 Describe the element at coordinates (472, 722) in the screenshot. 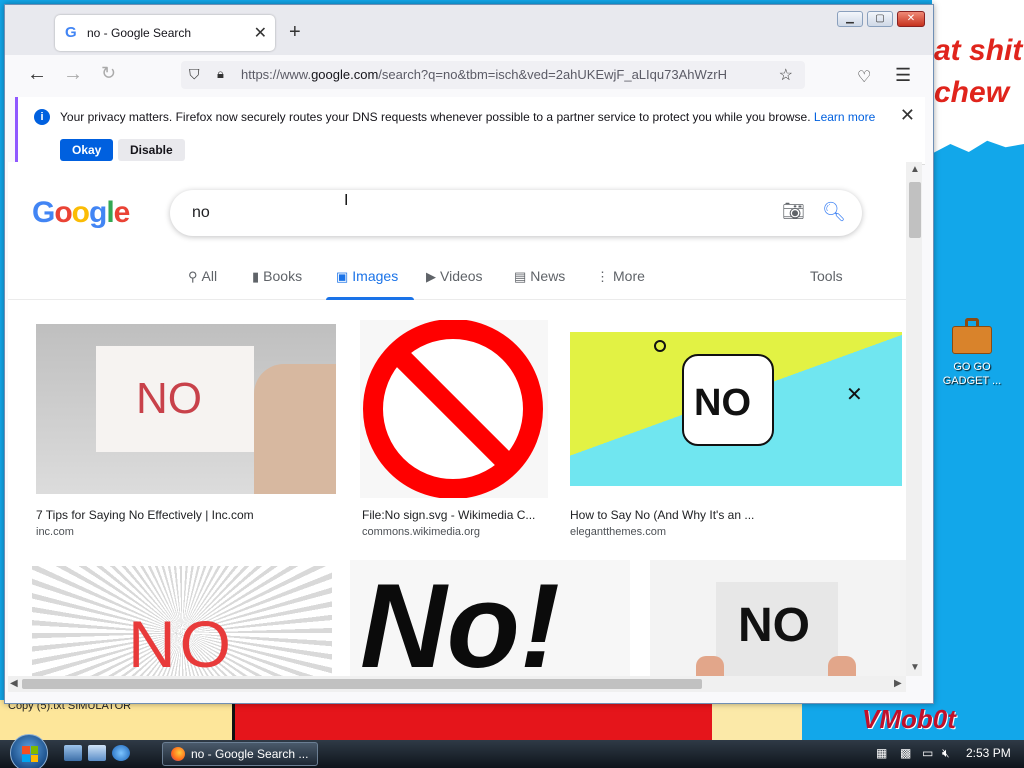

I see `wallpaper-panel-red` at that location.